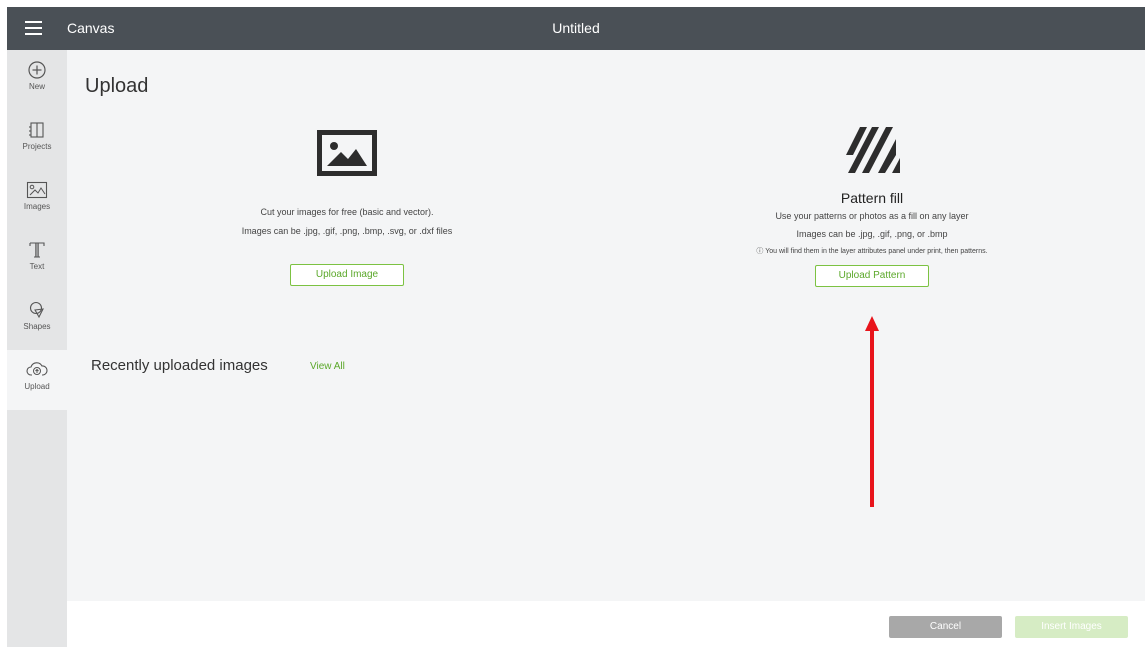  What do you see at coordinates (872, 198) in the screenshot?
I see `pattern-fill-title: Pattern fill` at bounding box center [872, 198].